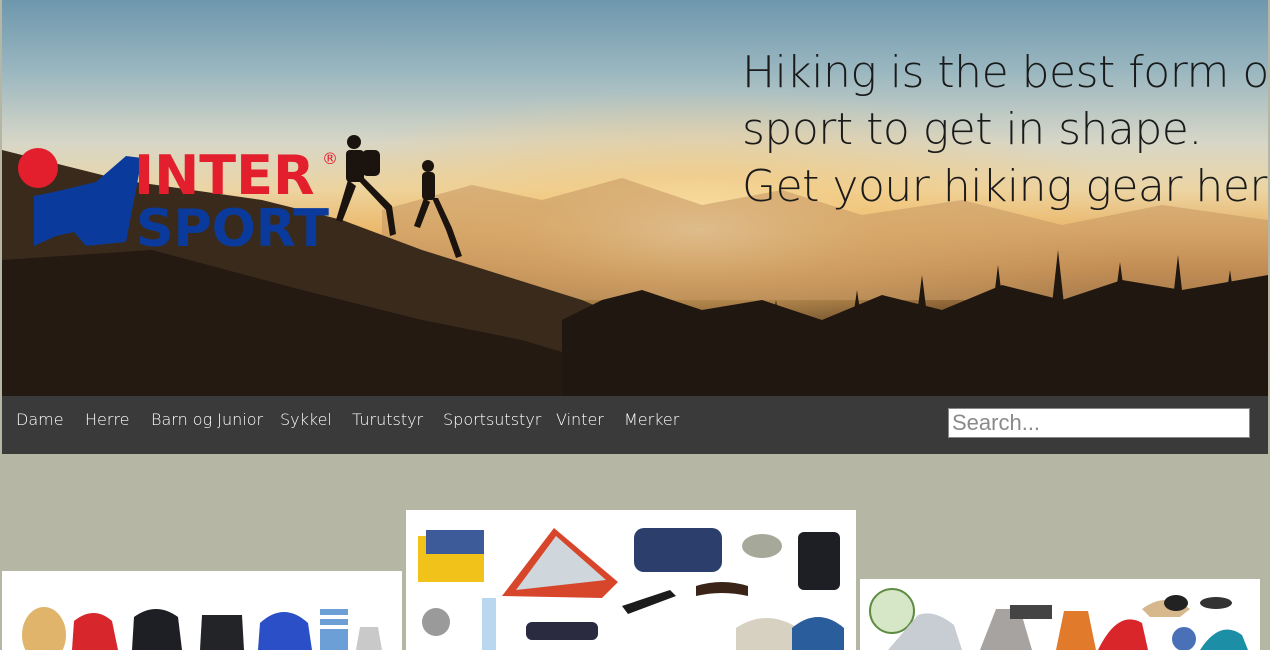  What do you see at coordinates (387, 419) in the screenshot?
I see `nav-item-turutstyr: Turutstyr` at bounding box center [387, 419].